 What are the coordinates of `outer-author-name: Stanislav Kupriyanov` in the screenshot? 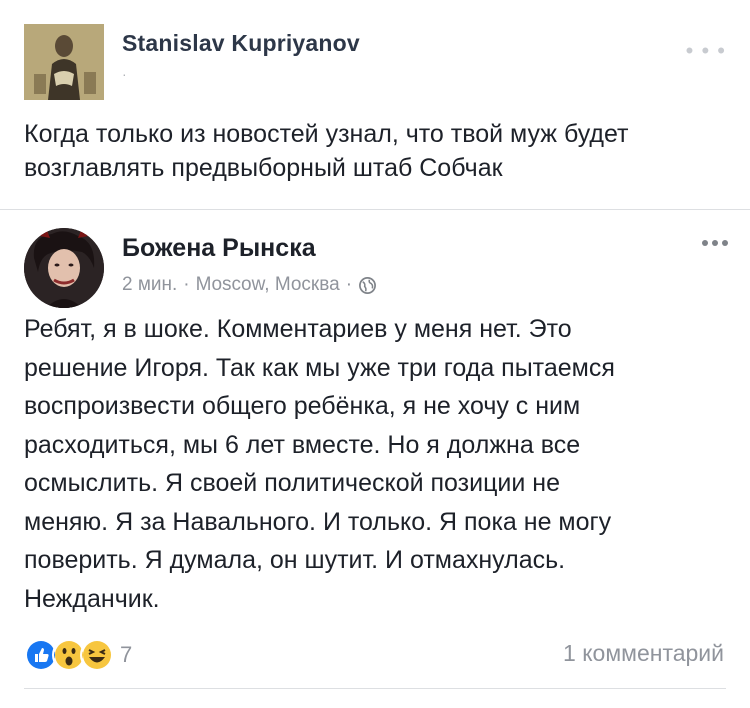 It's located at (241, 43).